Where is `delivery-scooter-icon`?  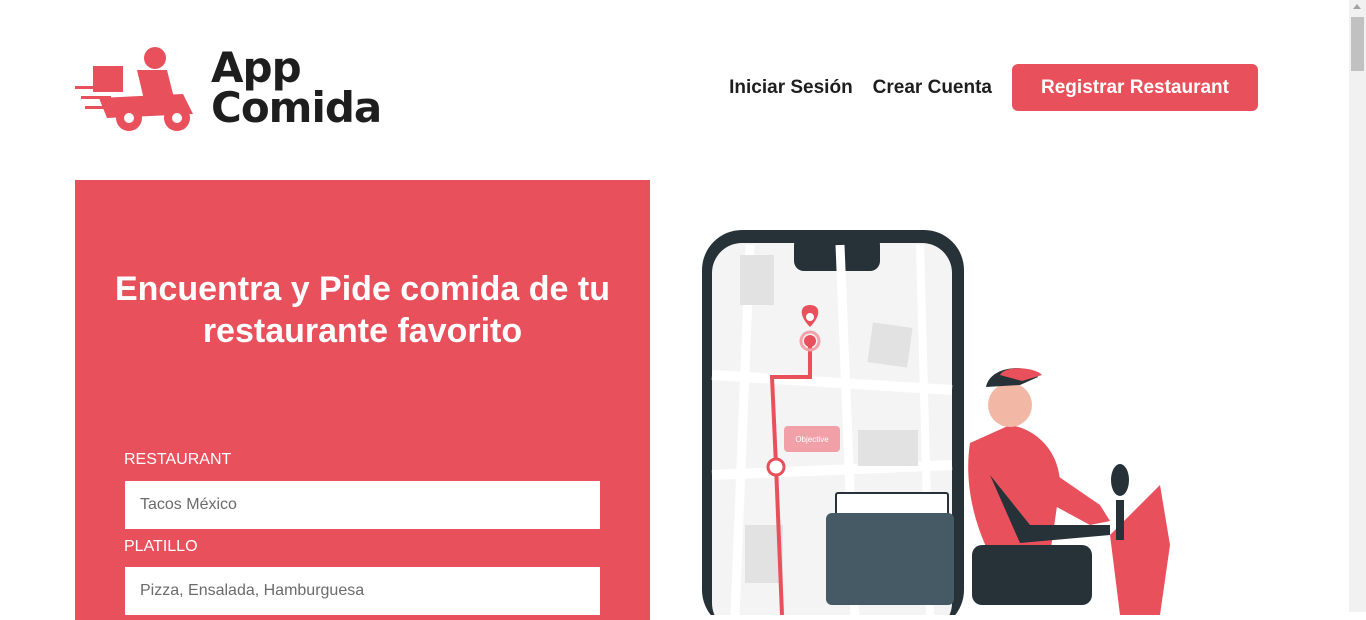
delivery-scooter-icon is located at coordinates (134, 88).